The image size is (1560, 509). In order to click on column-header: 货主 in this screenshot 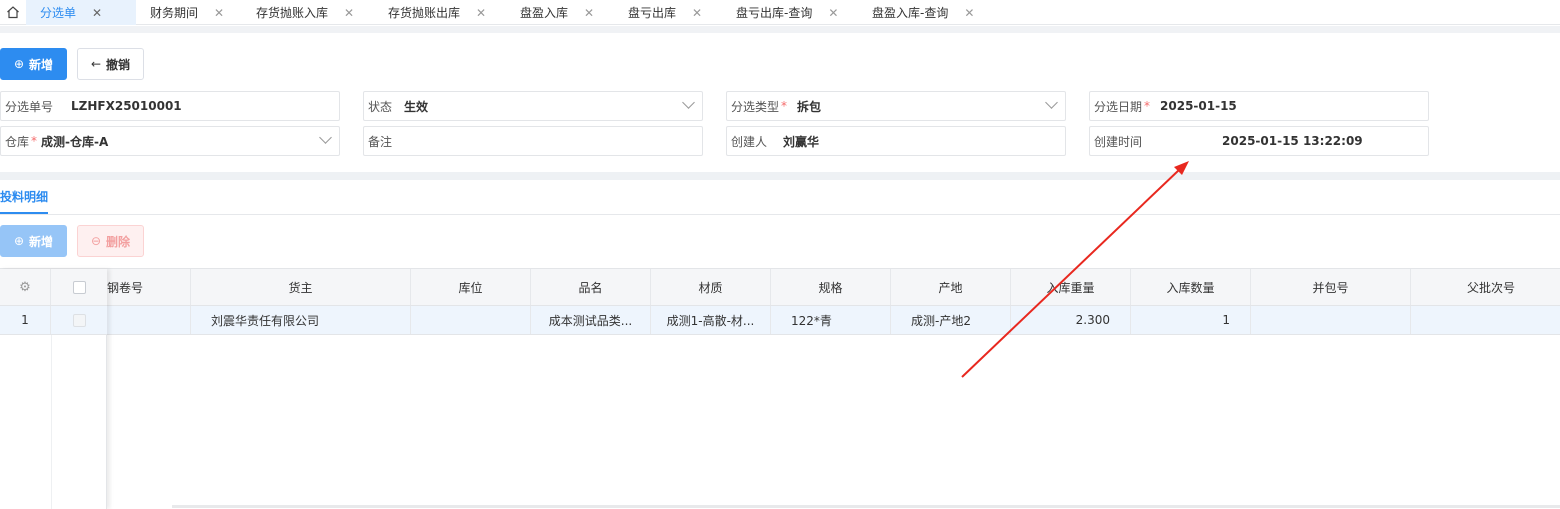, I will do `click(301, 287)`.